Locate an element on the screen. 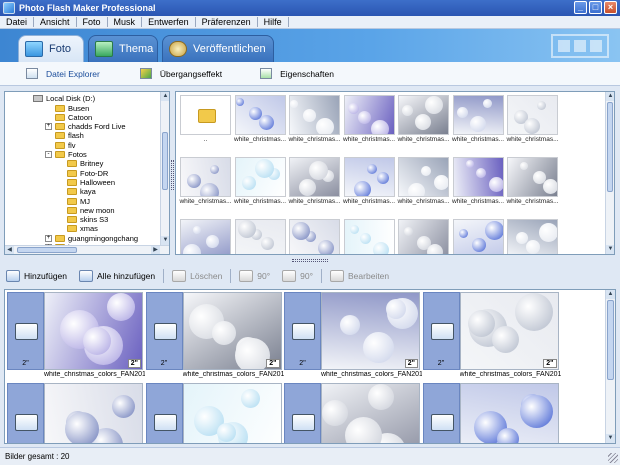 This screenshot has width=620, height=465. delete-button: Löschen is located at coordinates (197, 276).